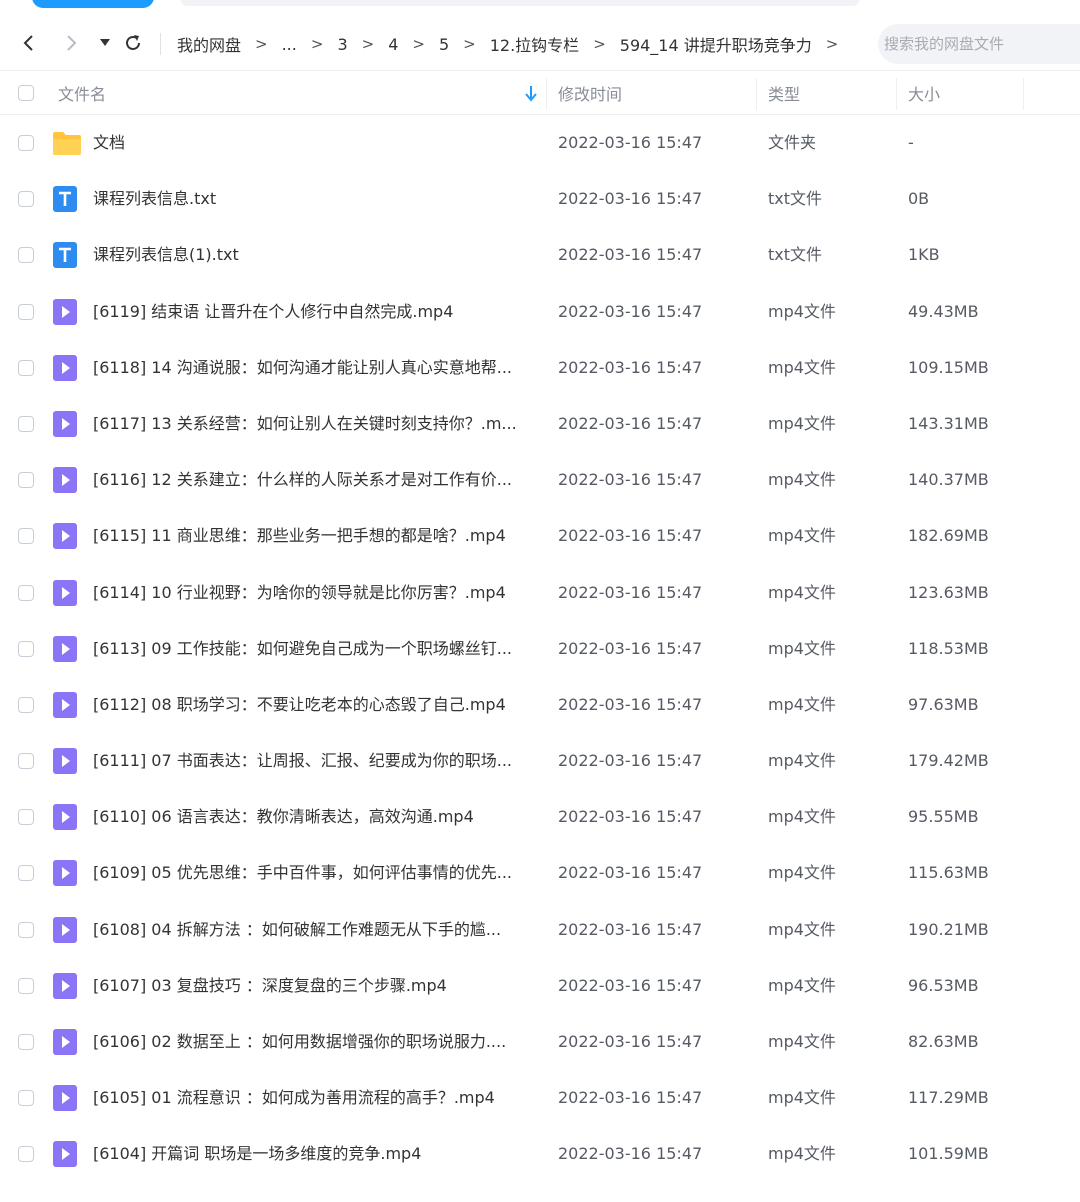 The height and width of the screenshot is (1202, 1080). What do you see at coordinates (315, 312) in the screenshot?
I see `file-name: [6119] 结束语 让晋升在个人修行中自然完成.mp4` at bounding box center [315, 312].